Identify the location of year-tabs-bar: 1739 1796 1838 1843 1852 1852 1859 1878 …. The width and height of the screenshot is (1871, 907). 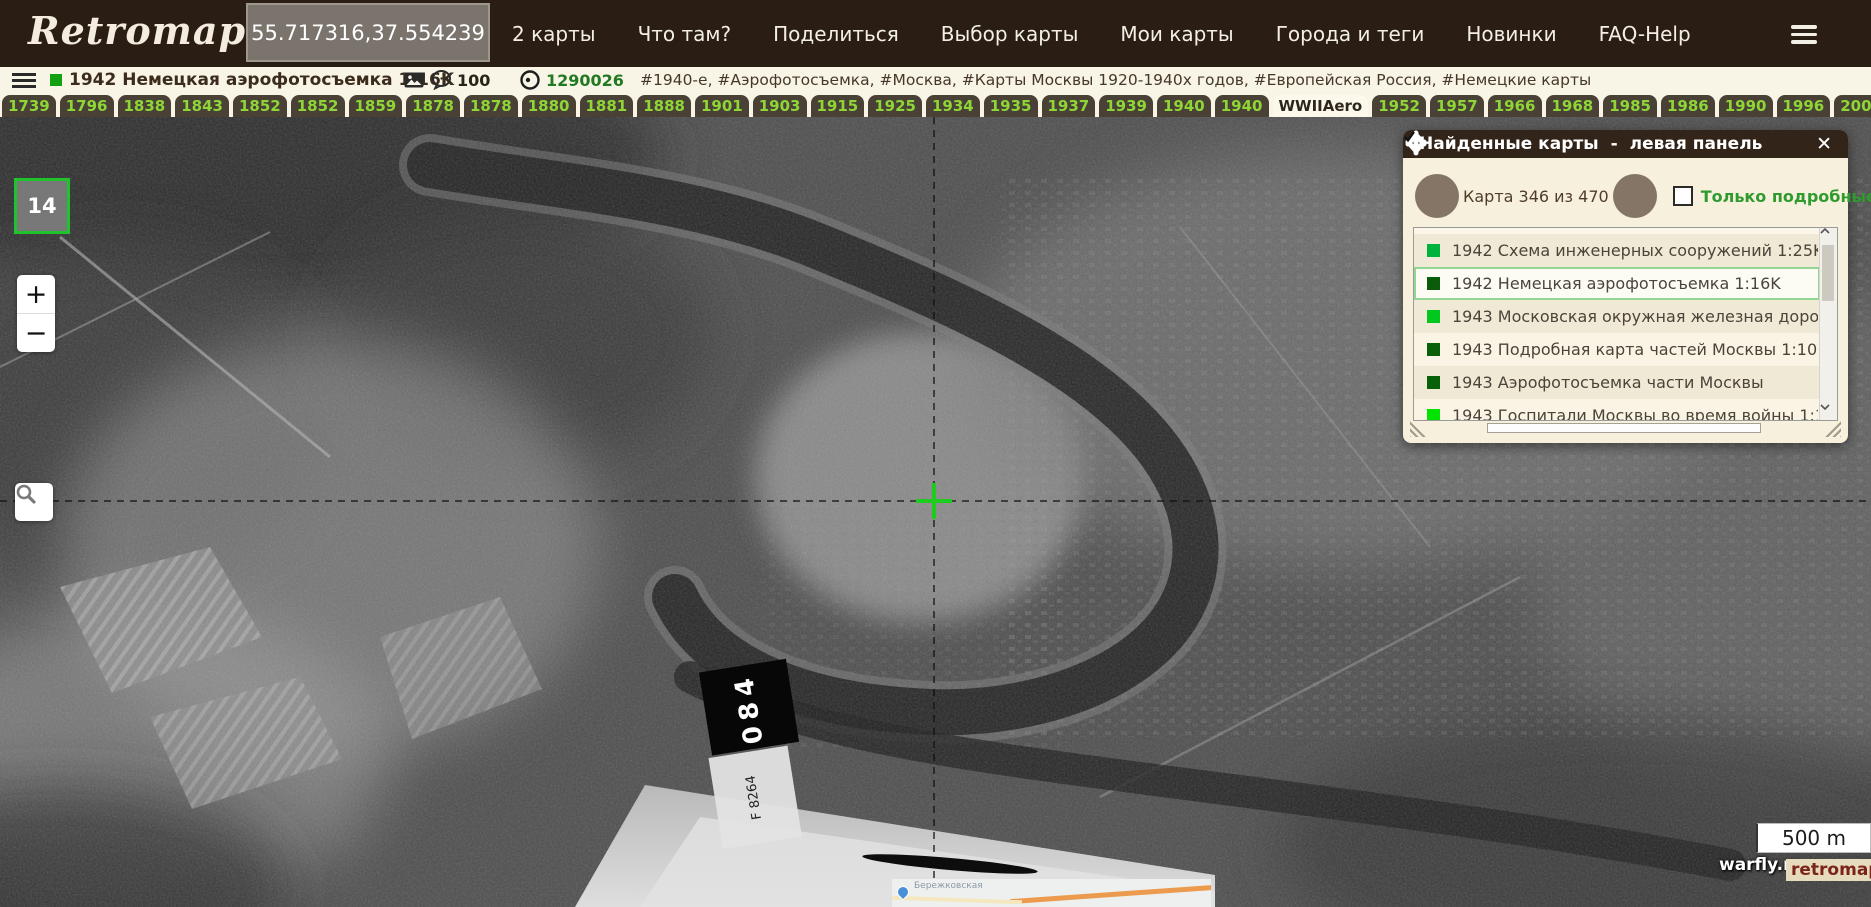
(935, 105).